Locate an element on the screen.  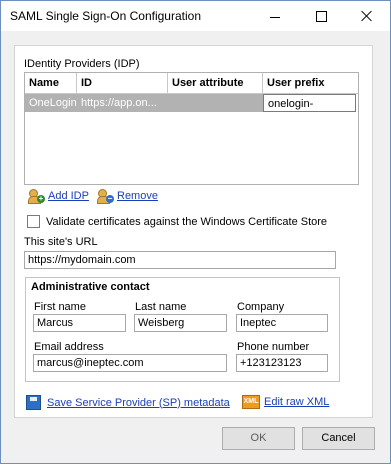
add-idp-link: Add IDP is located at coordinates (68, 196).